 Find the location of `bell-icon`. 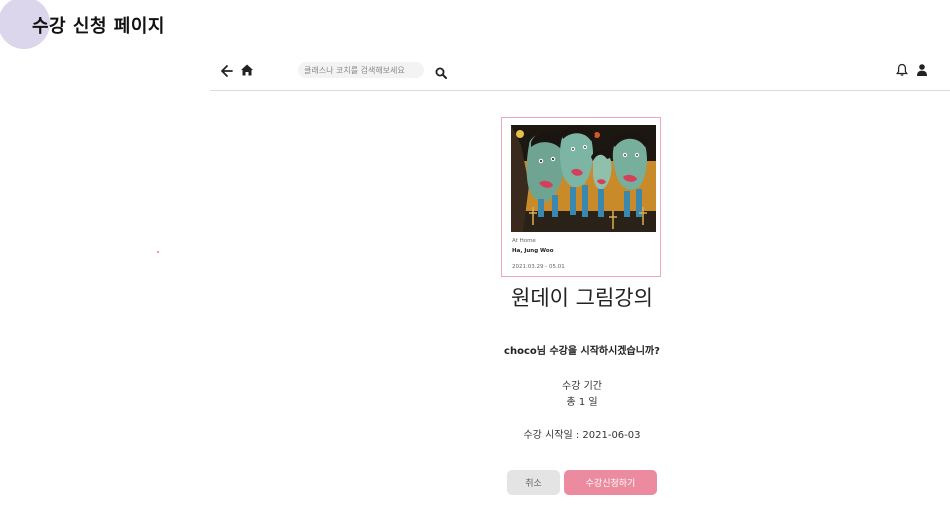

bell-icon is located at coordinates (902, 69).